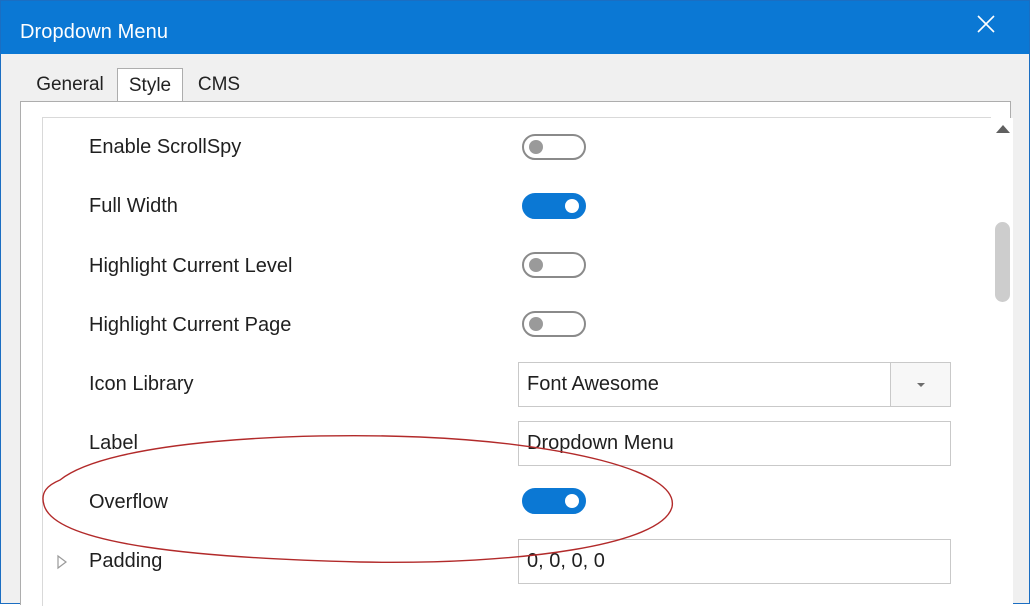 This screenshot has width=1030, height=607. What do you see at coordinates (566, 561) in the screenshot?
I see `padding-input-value: 0, 0, 0, 0` at bounding box center [566, 561].